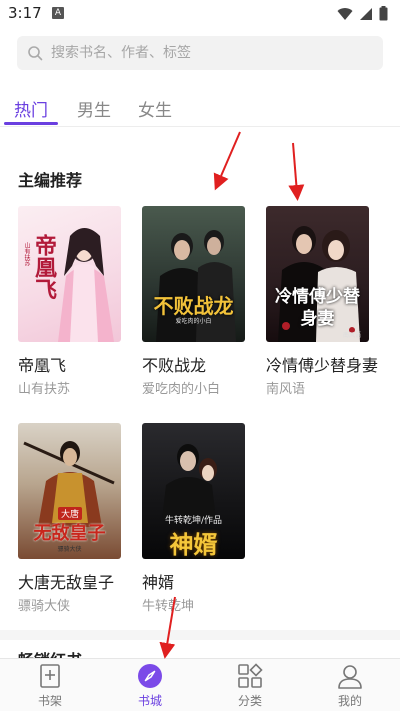 The width and height of the screenshot is (400, 711). Describe the element at coordinates (44, 267) in the screenshot. I see `cover-title-text: 帝凰飞` at that location.